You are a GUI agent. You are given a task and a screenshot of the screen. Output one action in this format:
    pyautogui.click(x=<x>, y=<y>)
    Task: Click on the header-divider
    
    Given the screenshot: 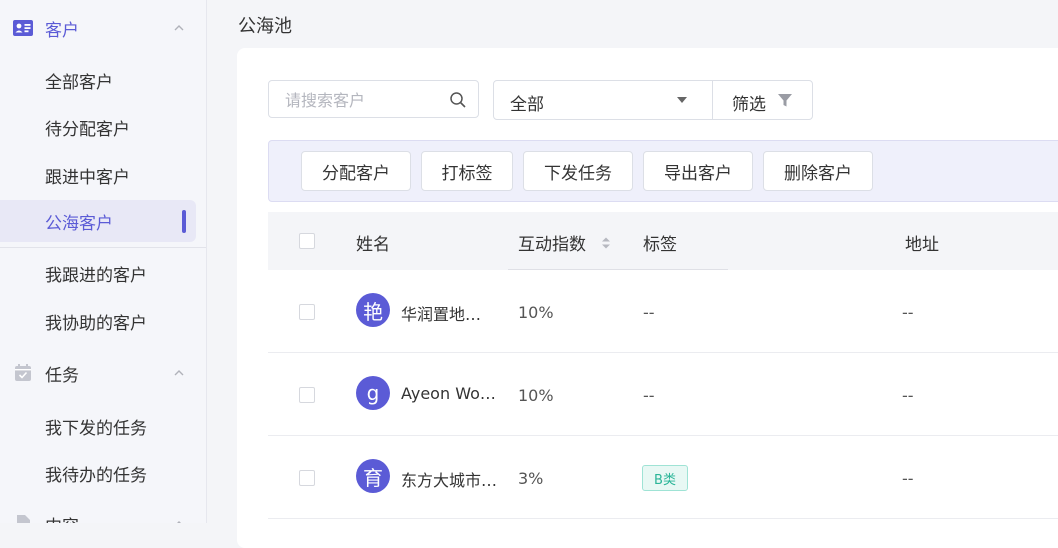 What is the action you would take?
    pyautogui.click(x=618, y=269)
    